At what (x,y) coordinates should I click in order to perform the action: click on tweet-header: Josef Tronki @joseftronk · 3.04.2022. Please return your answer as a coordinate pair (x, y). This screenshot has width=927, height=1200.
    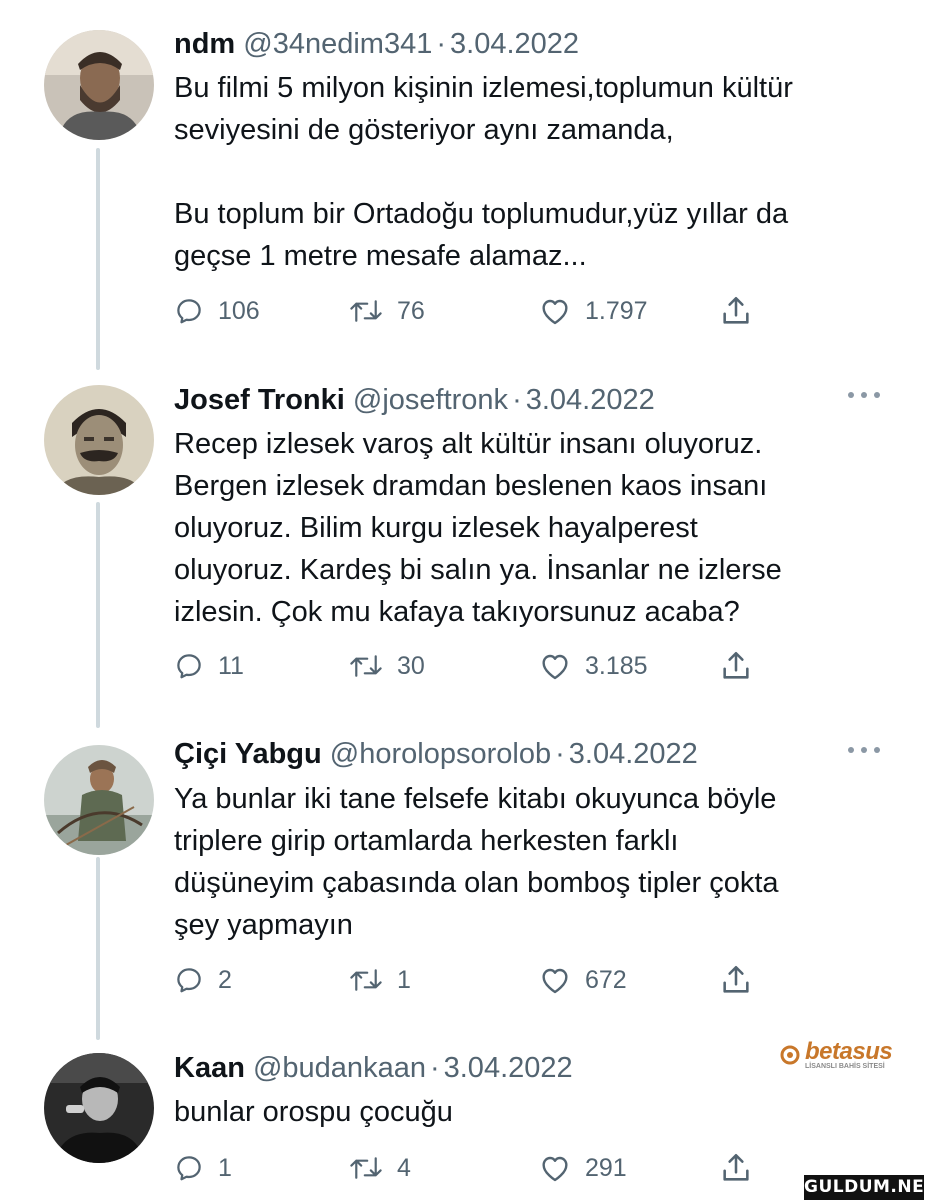
    Looking at the image, I should click on (414, 400).